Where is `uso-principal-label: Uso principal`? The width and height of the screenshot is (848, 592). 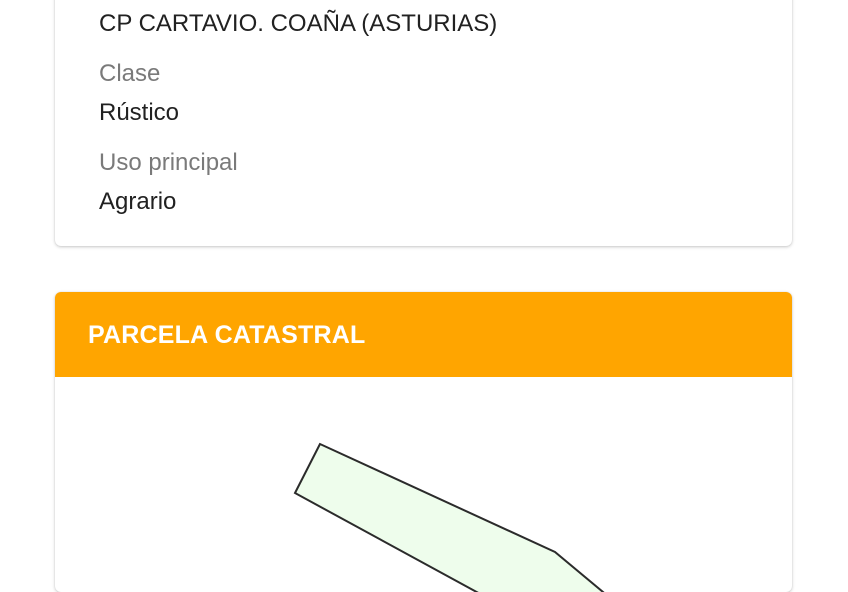
uso-principal-label: Uso principal is located at coordinates (168, 162).